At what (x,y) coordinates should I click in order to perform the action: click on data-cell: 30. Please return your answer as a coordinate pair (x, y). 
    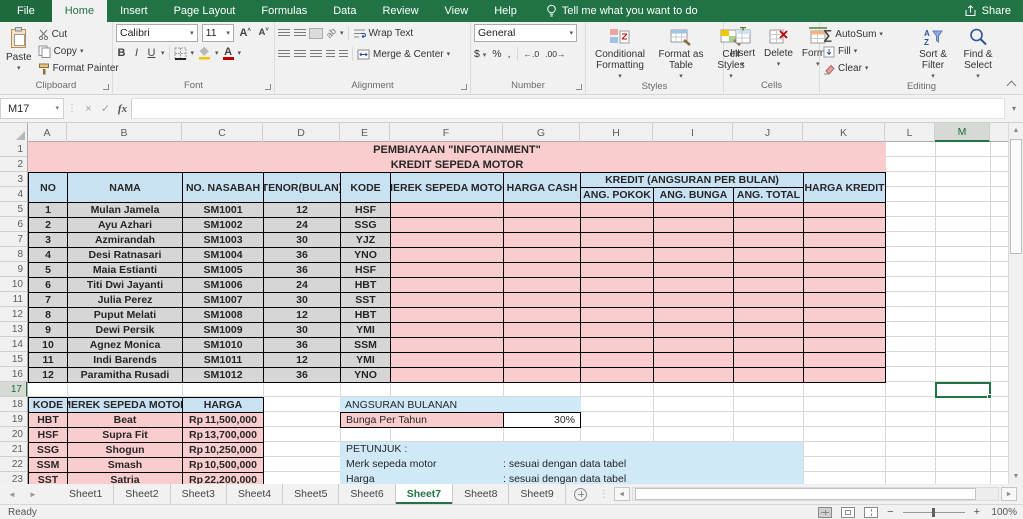
    Looking at the image, I should click on (302, 330).